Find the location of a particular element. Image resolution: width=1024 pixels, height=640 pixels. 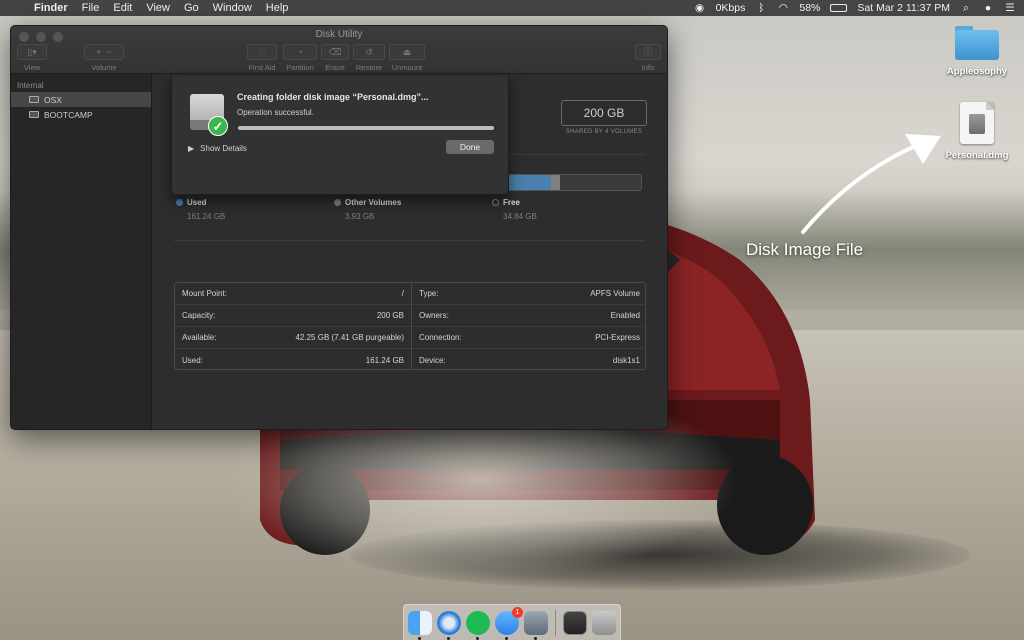

checkmark-icon: ✓ is located at coordinates (218, 126).